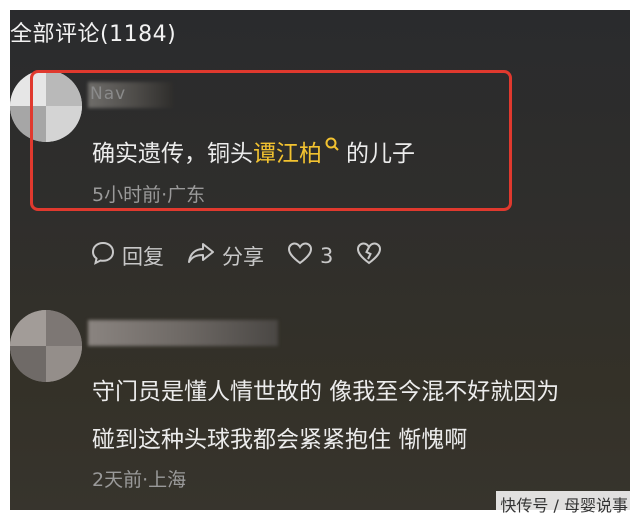 Image resolution: width=640 pixels, height=519 pixels. Describe the element at coordinates (183, 333) in the screenshot. I see `username-blur` at that location.